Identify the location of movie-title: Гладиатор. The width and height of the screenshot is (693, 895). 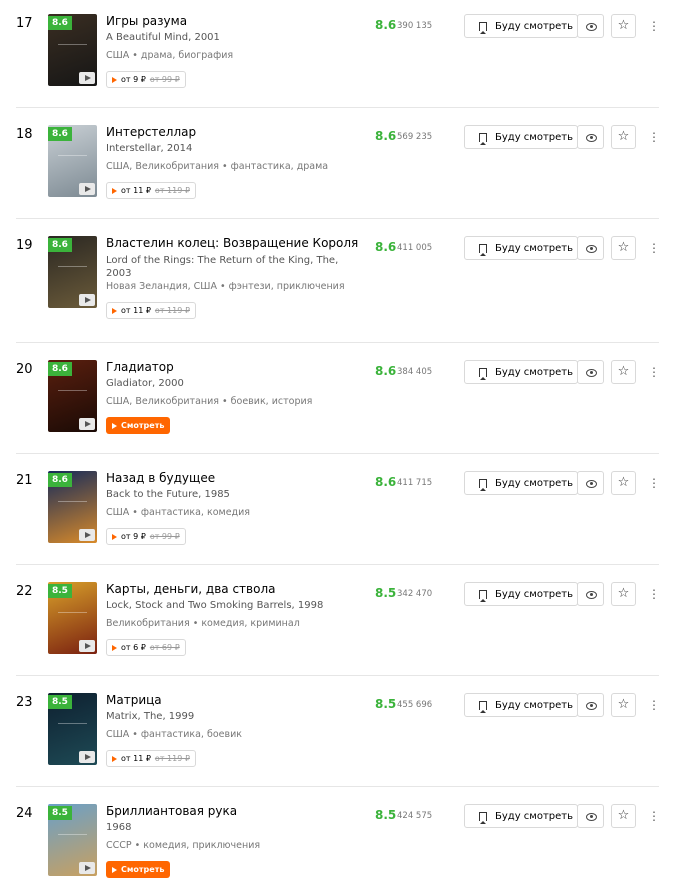
(140, 367).